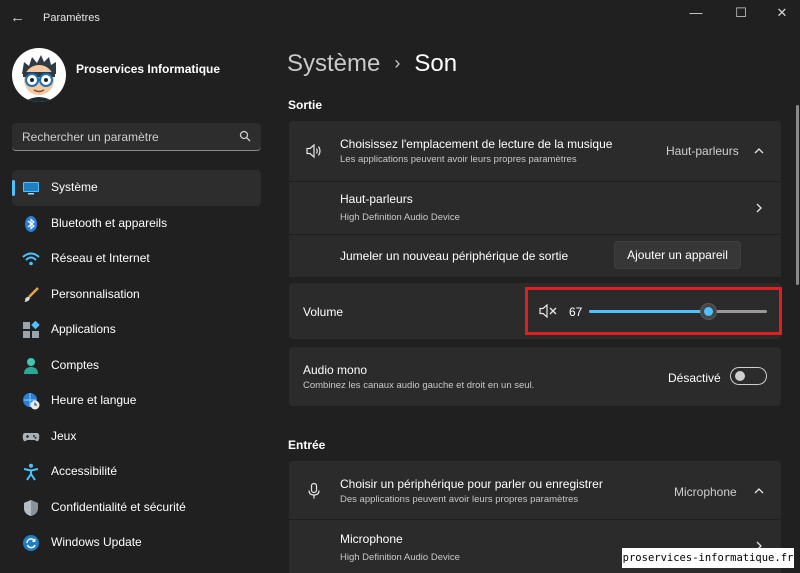 The height and width of the screenshot is (573, 800). Describe the element at coordinates (708, 558) in the screenshot. I see `watermark: proservices-informatique.fr` at that location.